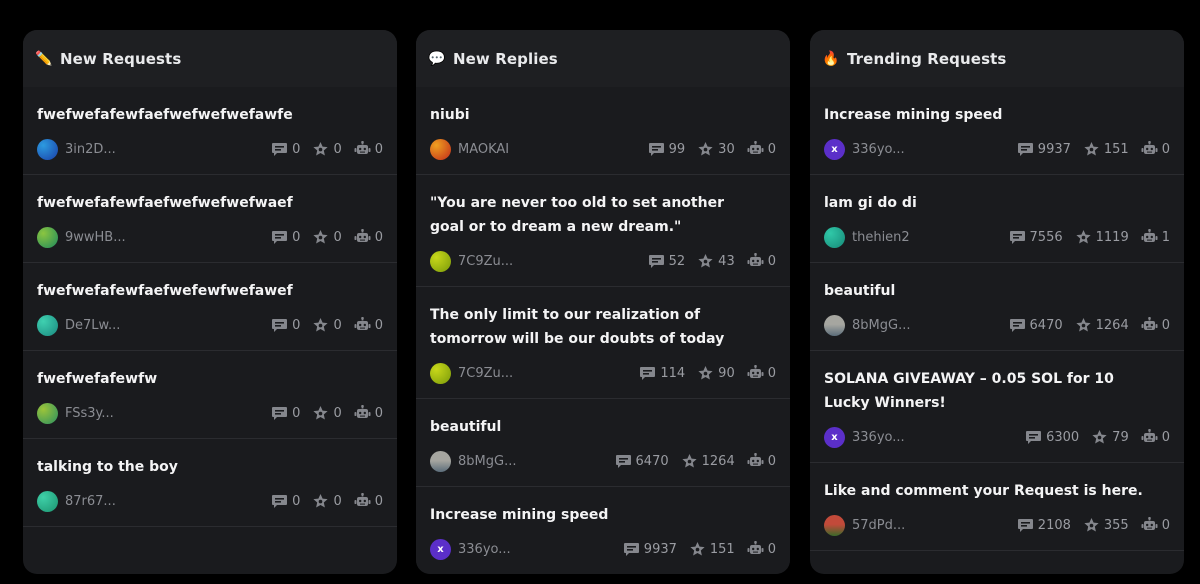 The image size is (1200, 584). Describe the element at coordinates (210, 219) in the screenshot. I see `request-item: fwefwefafewfaefwefwefwefwaef 9wwHB... 0 0 0` at that location.